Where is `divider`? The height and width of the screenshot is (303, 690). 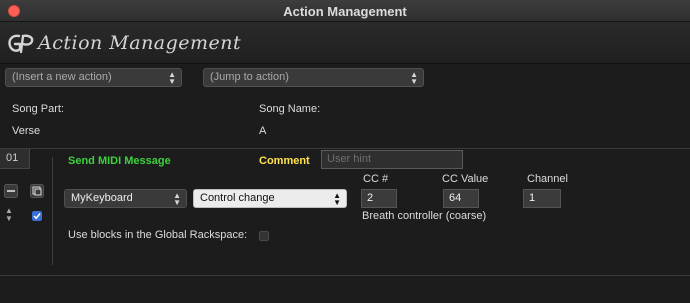
divider is located at coordinates (52, 211).